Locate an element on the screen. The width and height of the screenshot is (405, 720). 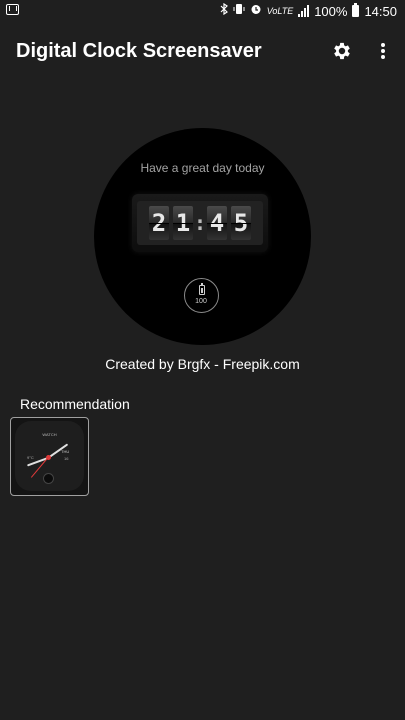
notification-area is located at coordinates (12, 9).